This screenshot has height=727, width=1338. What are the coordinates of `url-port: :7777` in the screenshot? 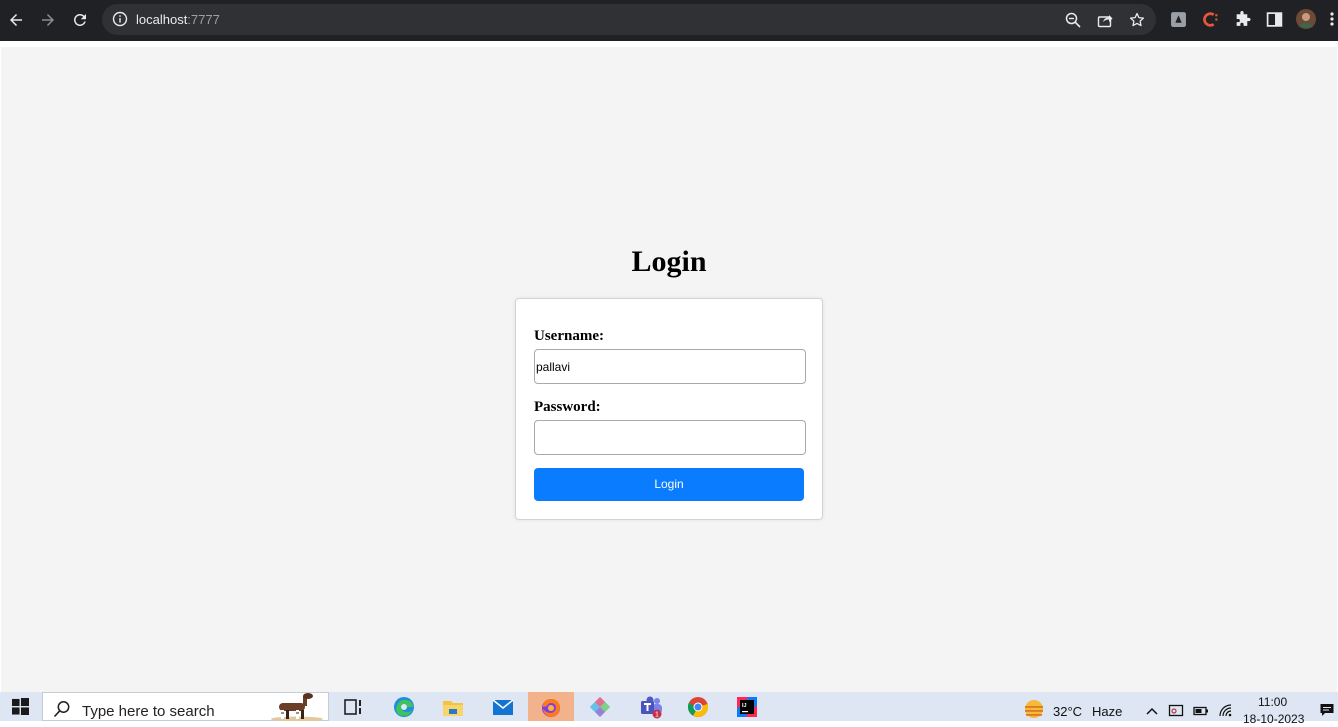 It's located at (203, 19).